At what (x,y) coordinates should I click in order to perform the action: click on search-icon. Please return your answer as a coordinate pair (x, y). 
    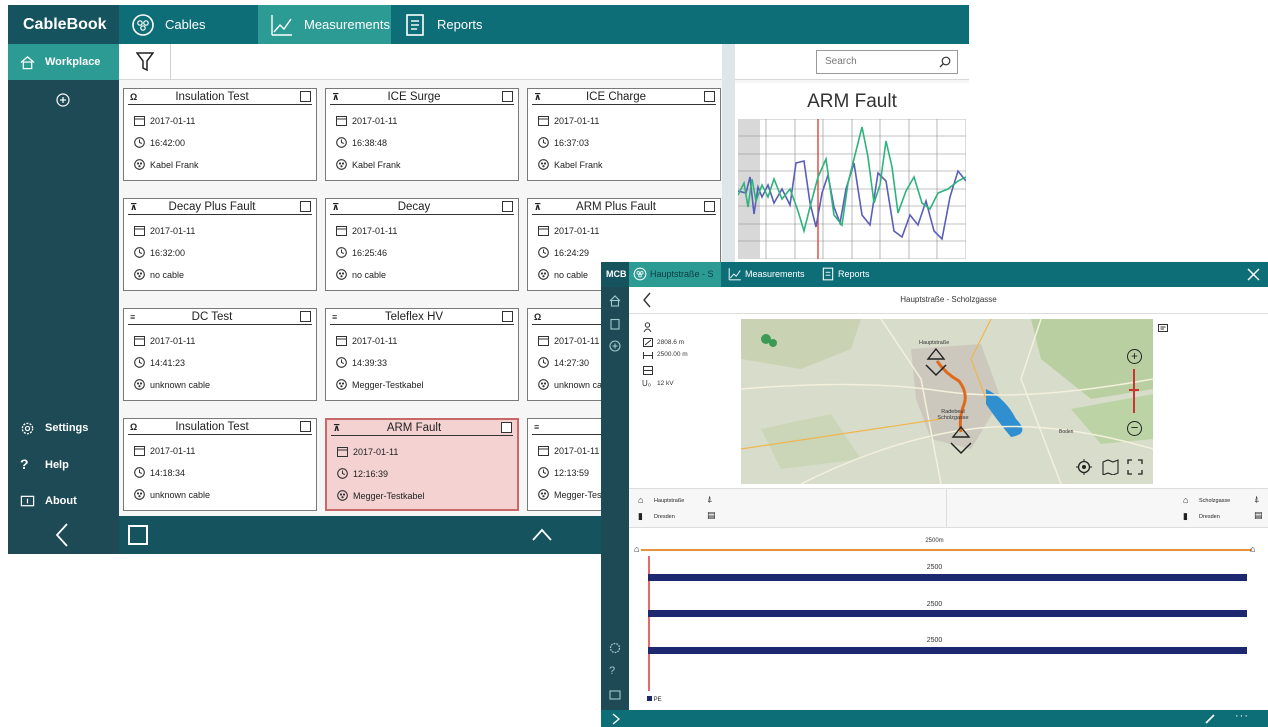
    Looking at the image, I should click on (945, 62).